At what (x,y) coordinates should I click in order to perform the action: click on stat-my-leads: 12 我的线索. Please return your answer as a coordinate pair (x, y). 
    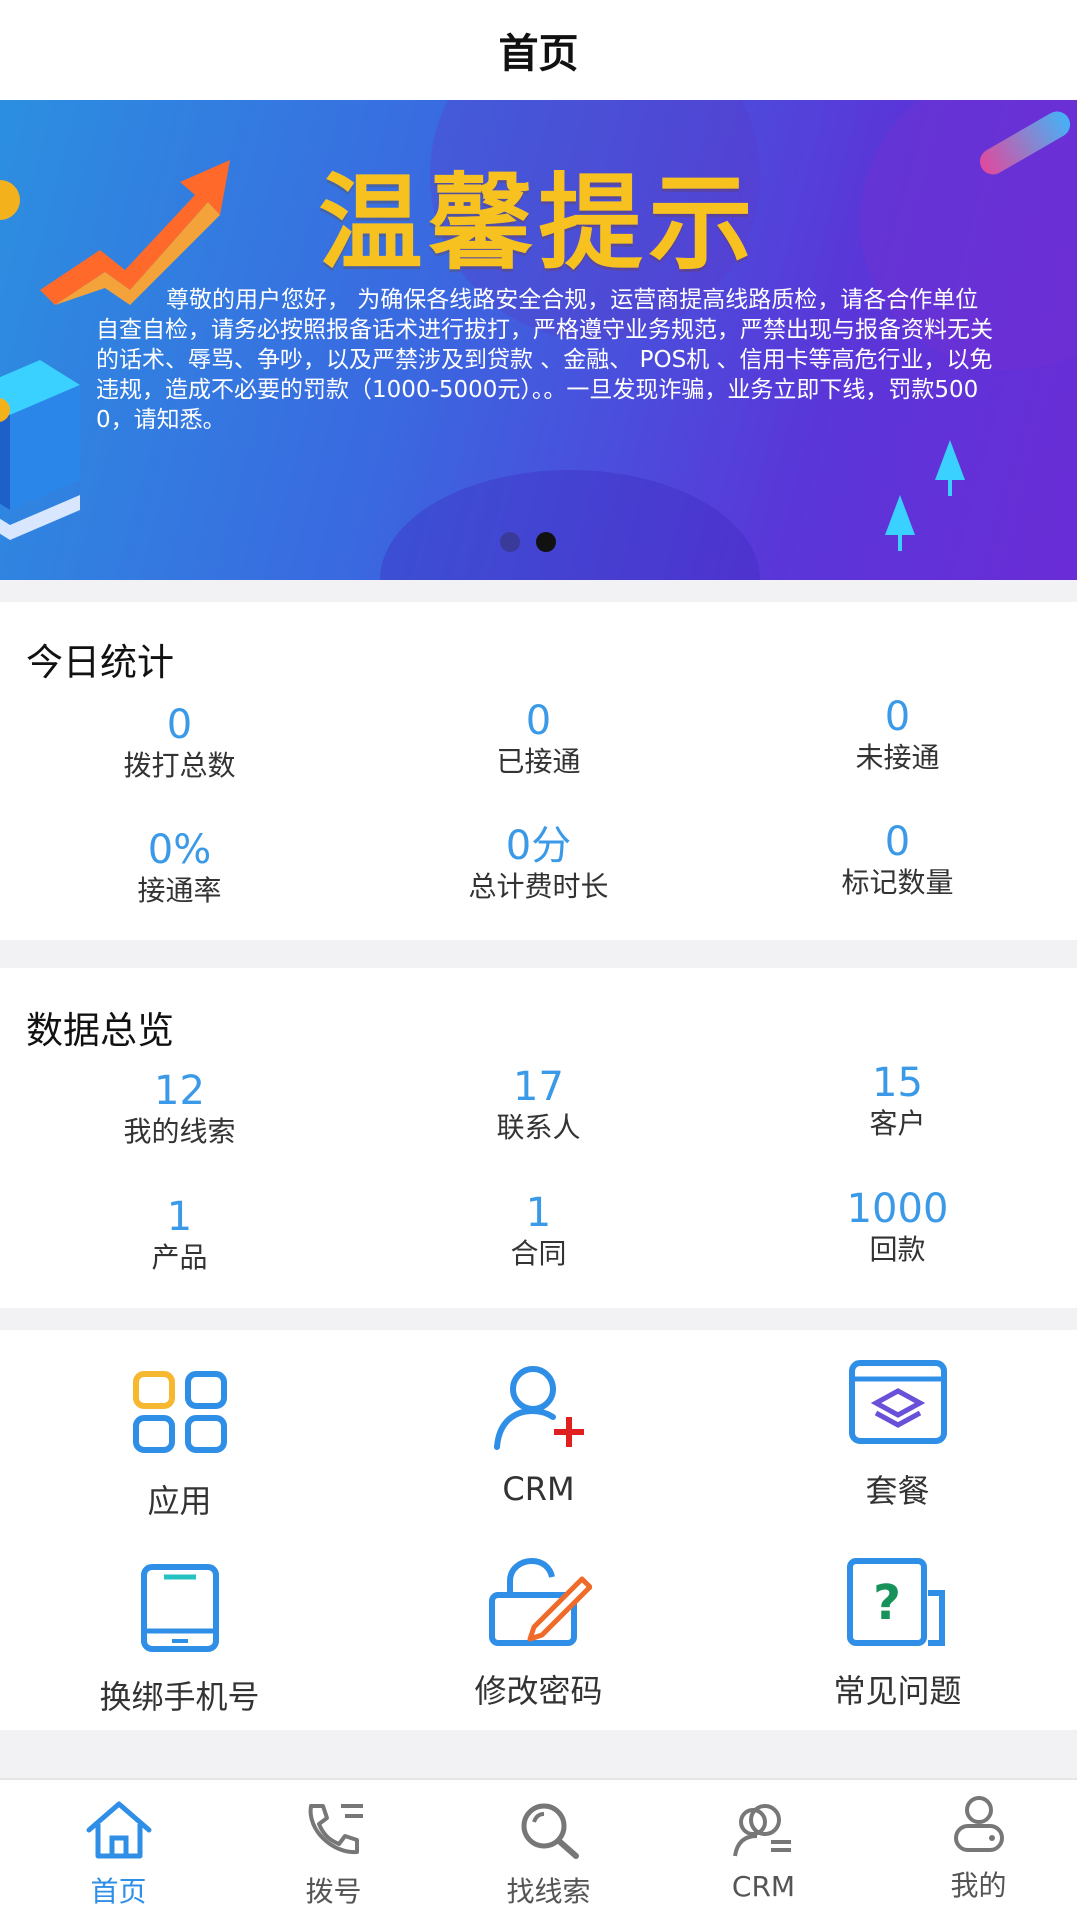
    Looking at the image, I should click on (179, 1109).